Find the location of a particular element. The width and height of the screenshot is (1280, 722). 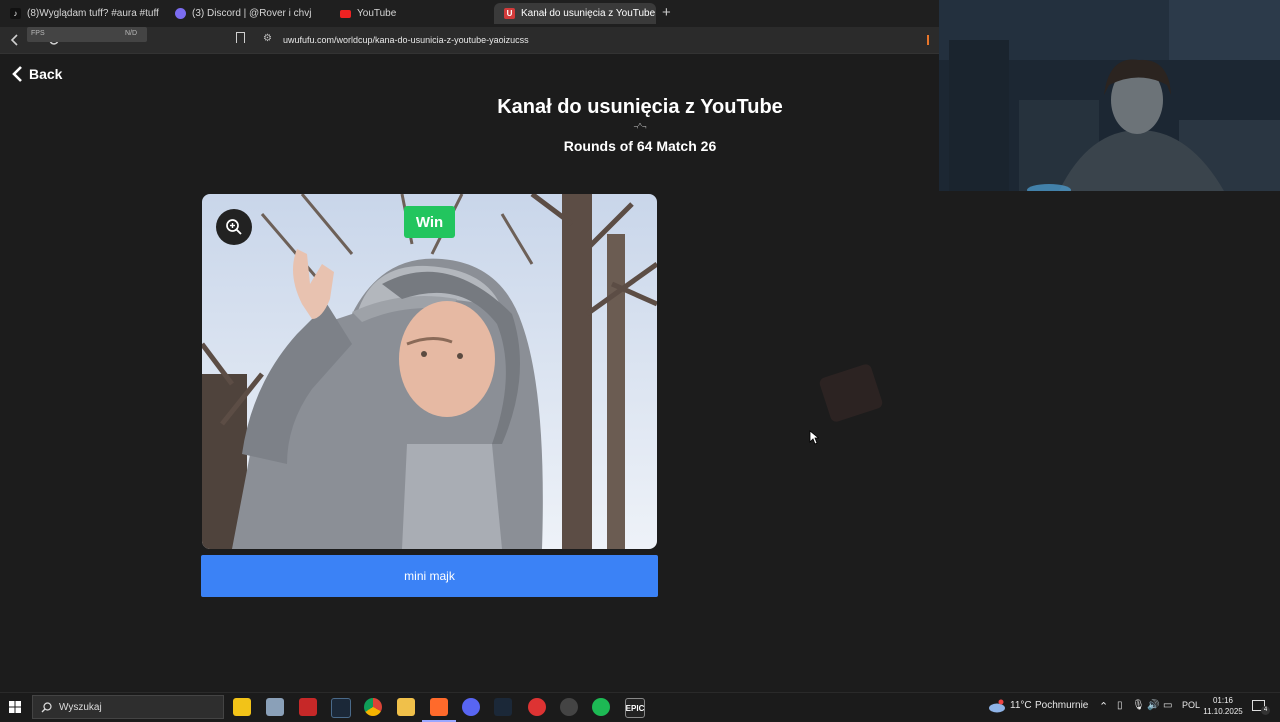

sticky-notes-icon is located at coordinates (242, 707).